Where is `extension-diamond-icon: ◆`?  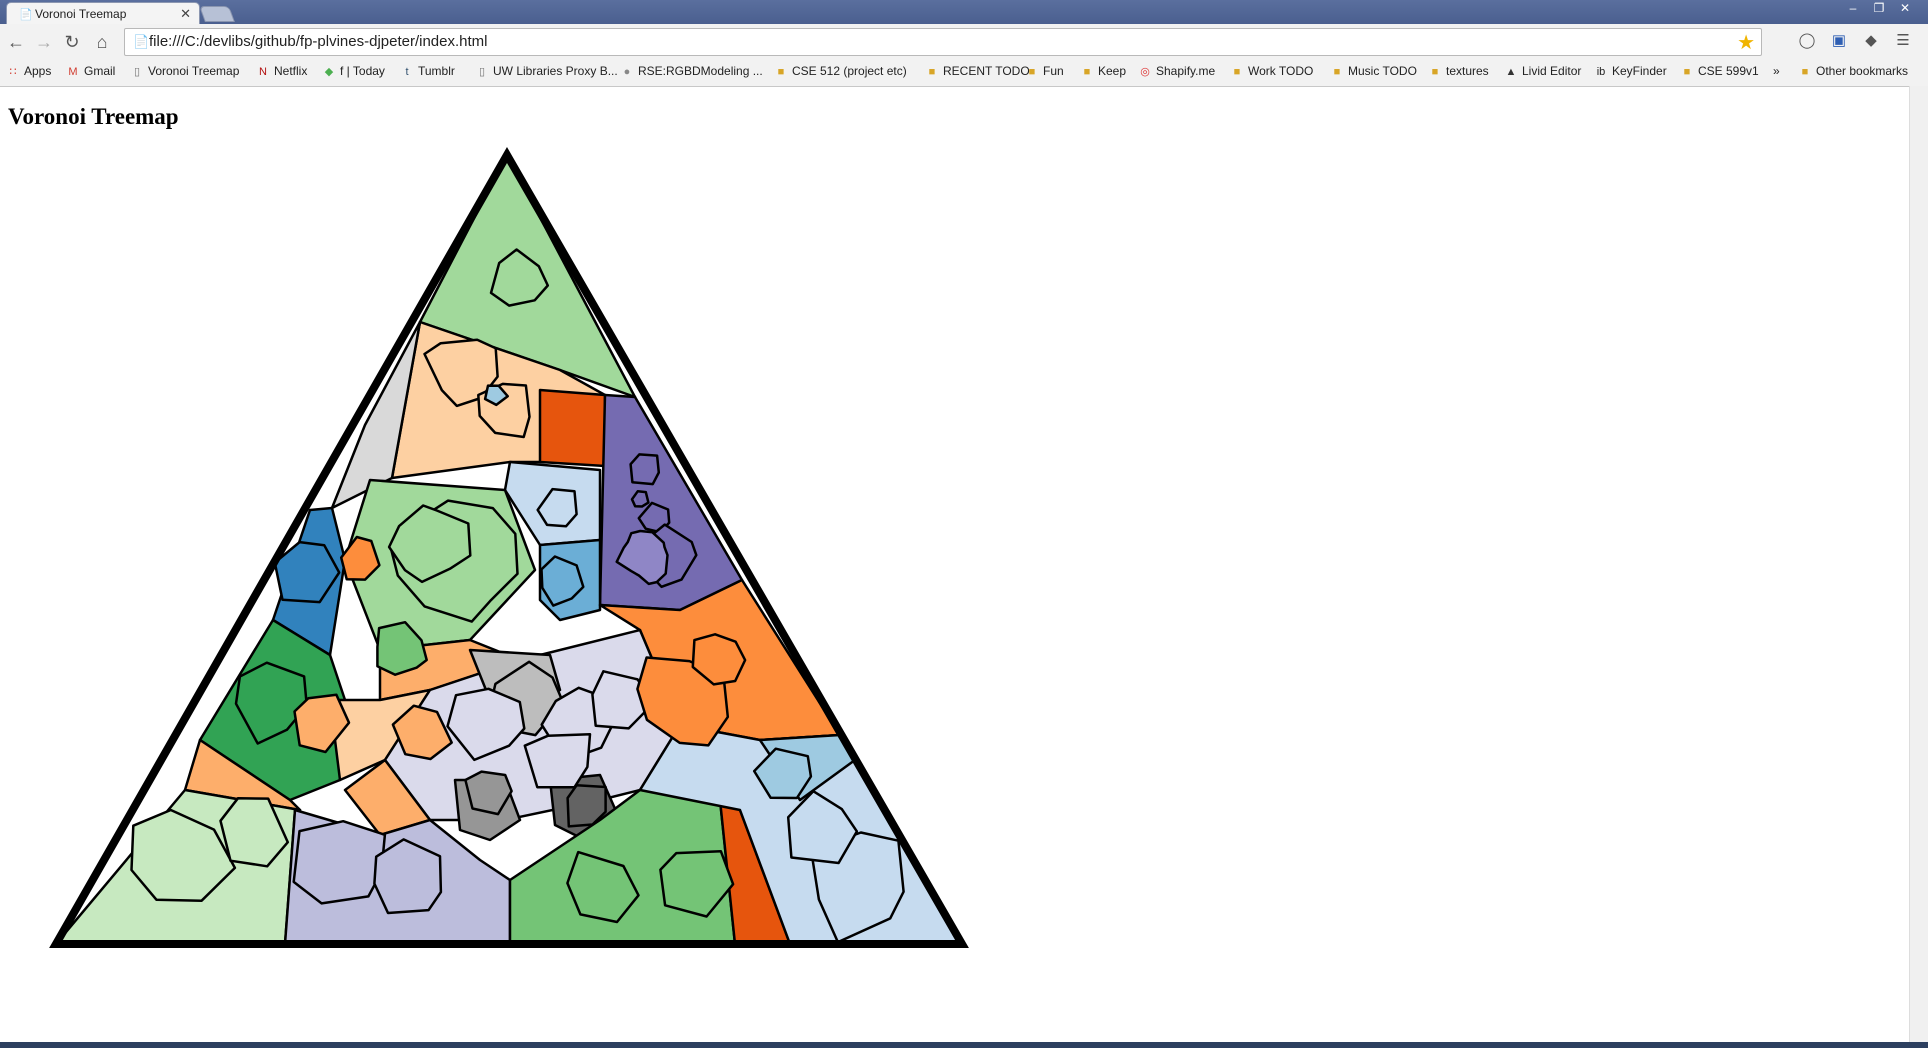
extension-diamond-icon: ◆ is located at coordinates (1871, 41).